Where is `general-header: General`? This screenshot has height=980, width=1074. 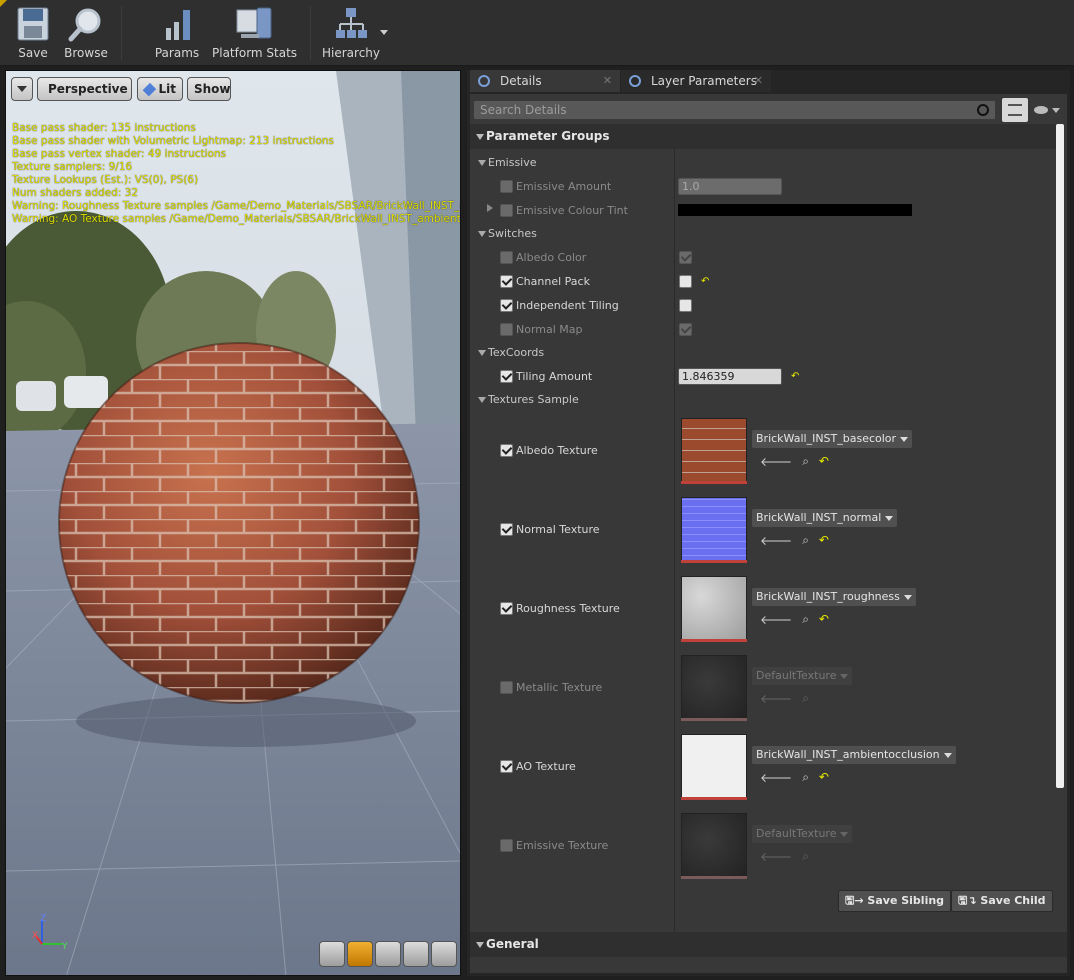
general-header: General is located at coordinates (768, 944).